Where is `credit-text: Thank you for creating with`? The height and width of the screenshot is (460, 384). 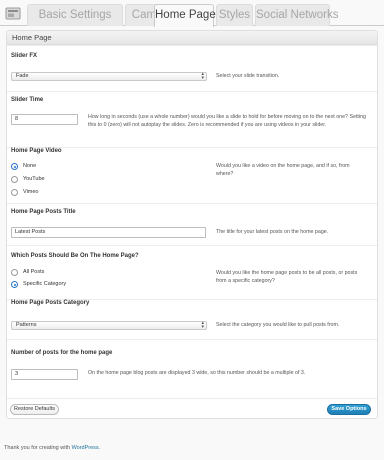 credit-text: Thank you for creating with is located at coordinates (38, 448).